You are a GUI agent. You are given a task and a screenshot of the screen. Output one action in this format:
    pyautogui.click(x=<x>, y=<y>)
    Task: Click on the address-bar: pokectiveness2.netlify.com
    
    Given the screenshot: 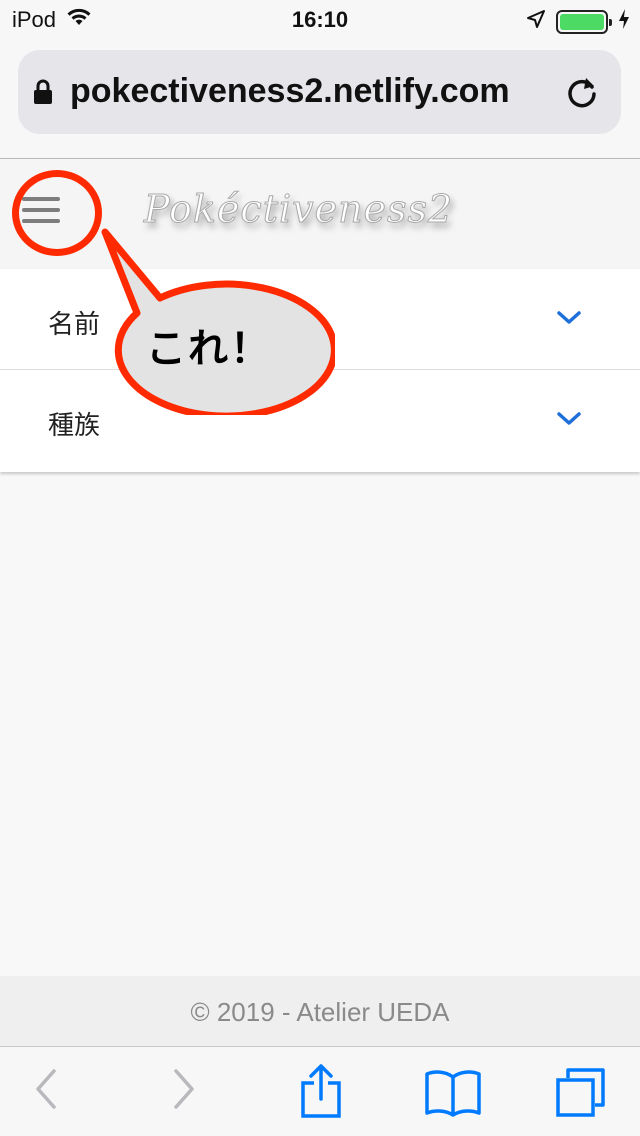 What is the action you would take?
    pyautogui.click(x=319, y=92)
    